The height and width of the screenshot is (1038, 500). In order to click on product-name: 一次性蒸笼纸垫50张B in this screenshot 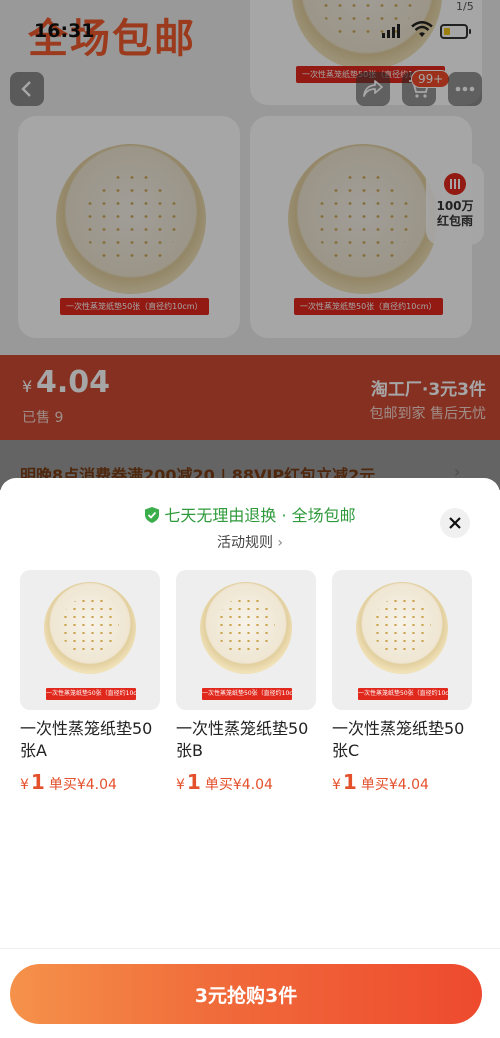, I will do `click(242, 739)`.